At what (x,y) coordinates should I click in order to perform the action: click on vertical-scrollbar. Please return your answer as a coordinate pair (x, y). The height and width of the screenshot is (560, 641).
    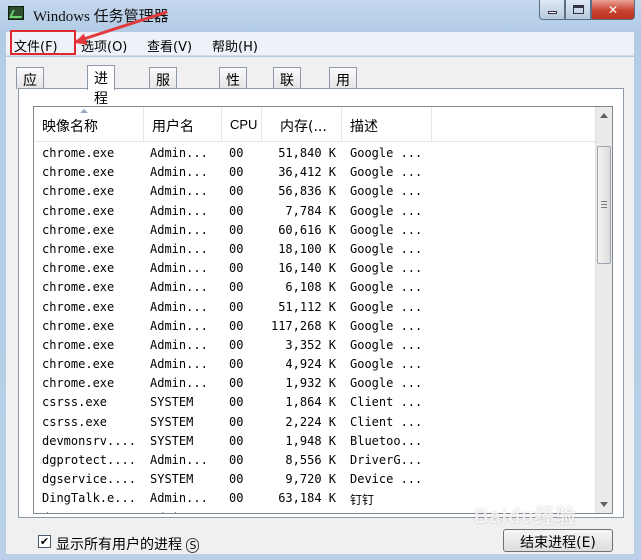
    Looking at the image, I should click on (603, 310).